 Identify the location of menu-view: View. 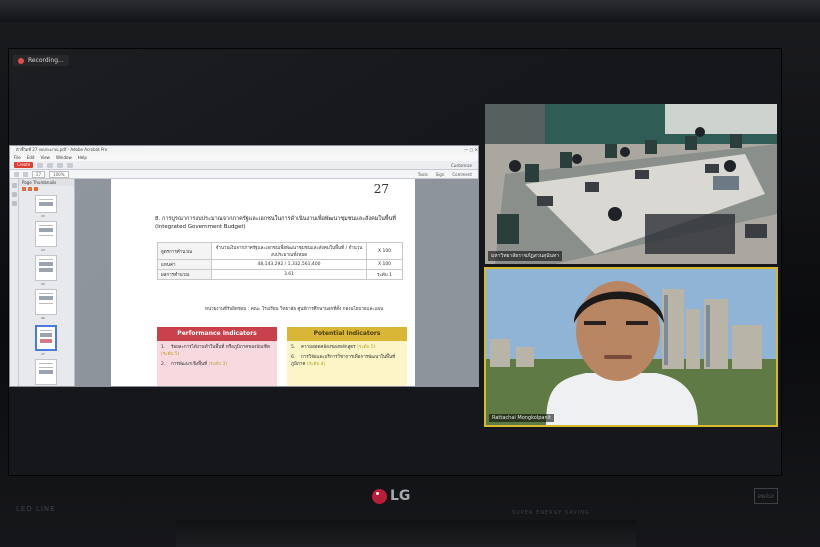
(45, 157).